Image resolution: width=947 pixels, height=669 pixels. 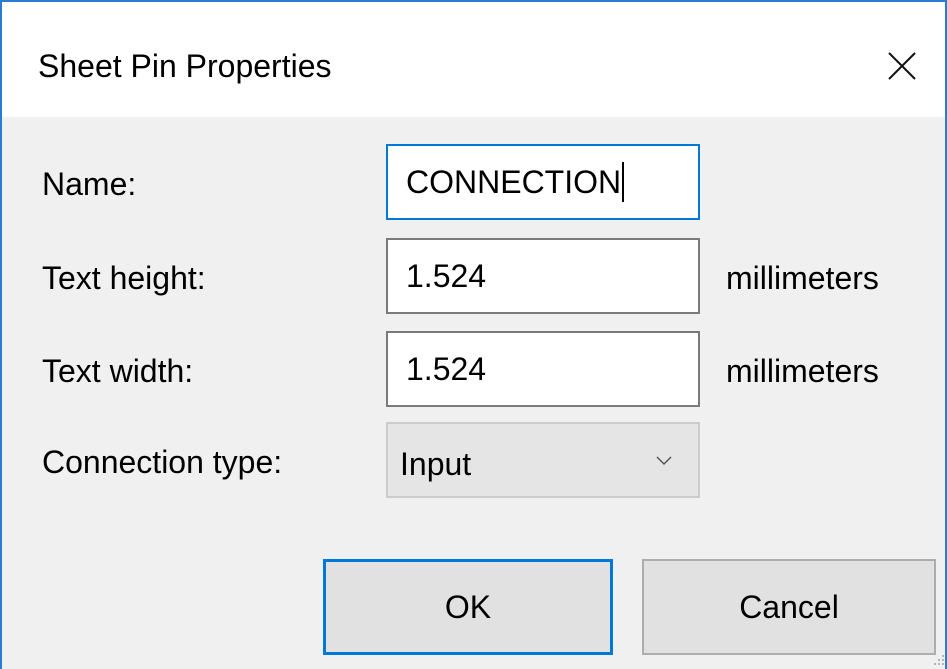 I want to click on text-height-input: 1.524, so click(x=543, y=276).